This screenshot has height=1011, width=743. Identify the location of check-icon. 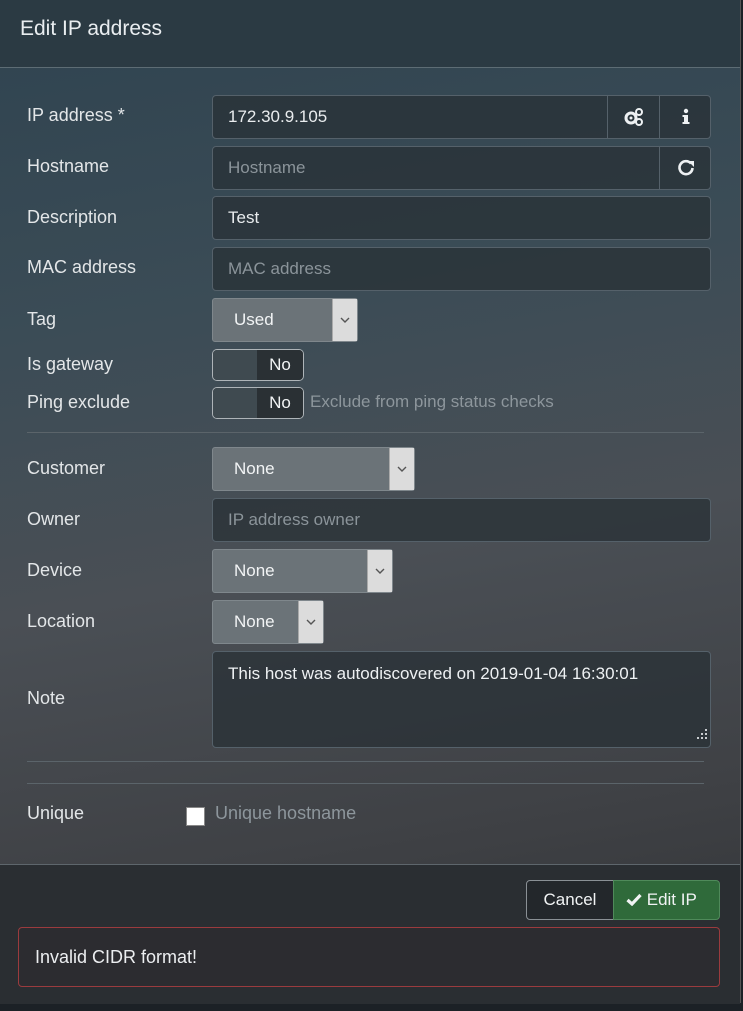
(636, 899).